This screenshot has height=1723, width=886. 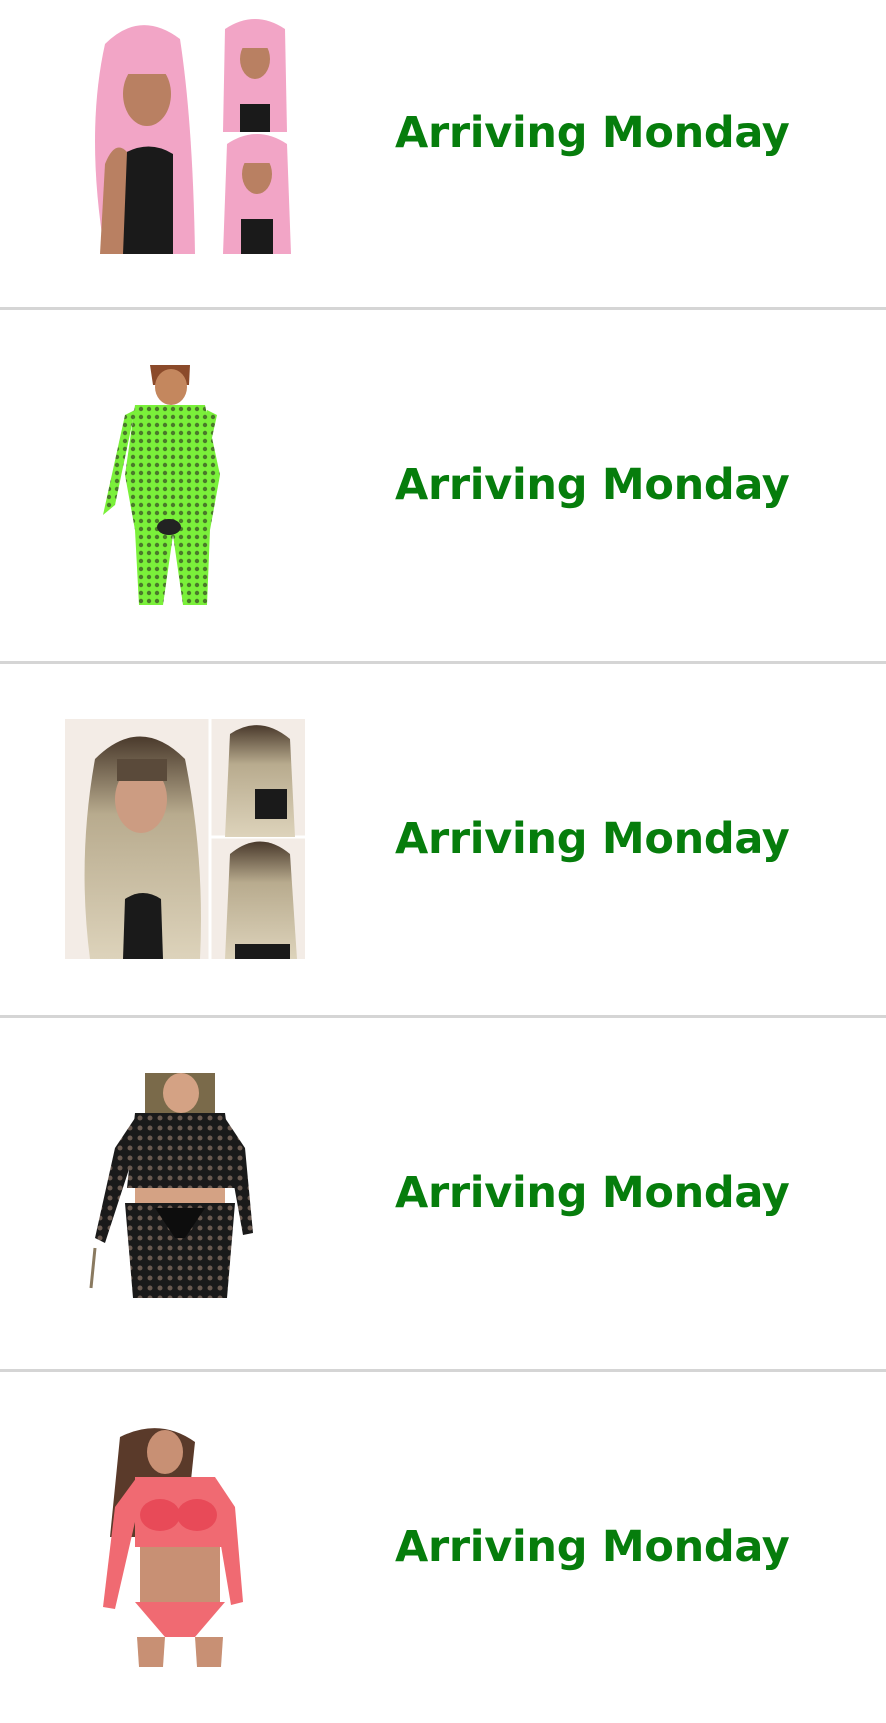 I want to click on pink-lingerie-set-icon, so click(x=185, y=1547).